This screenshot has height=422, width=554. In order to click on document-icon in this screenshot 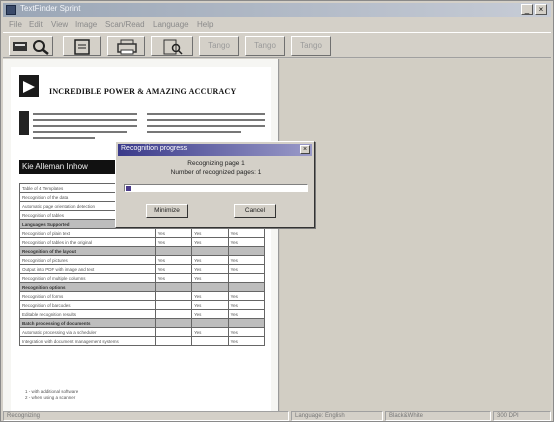, I will do `click(82, 47)`.